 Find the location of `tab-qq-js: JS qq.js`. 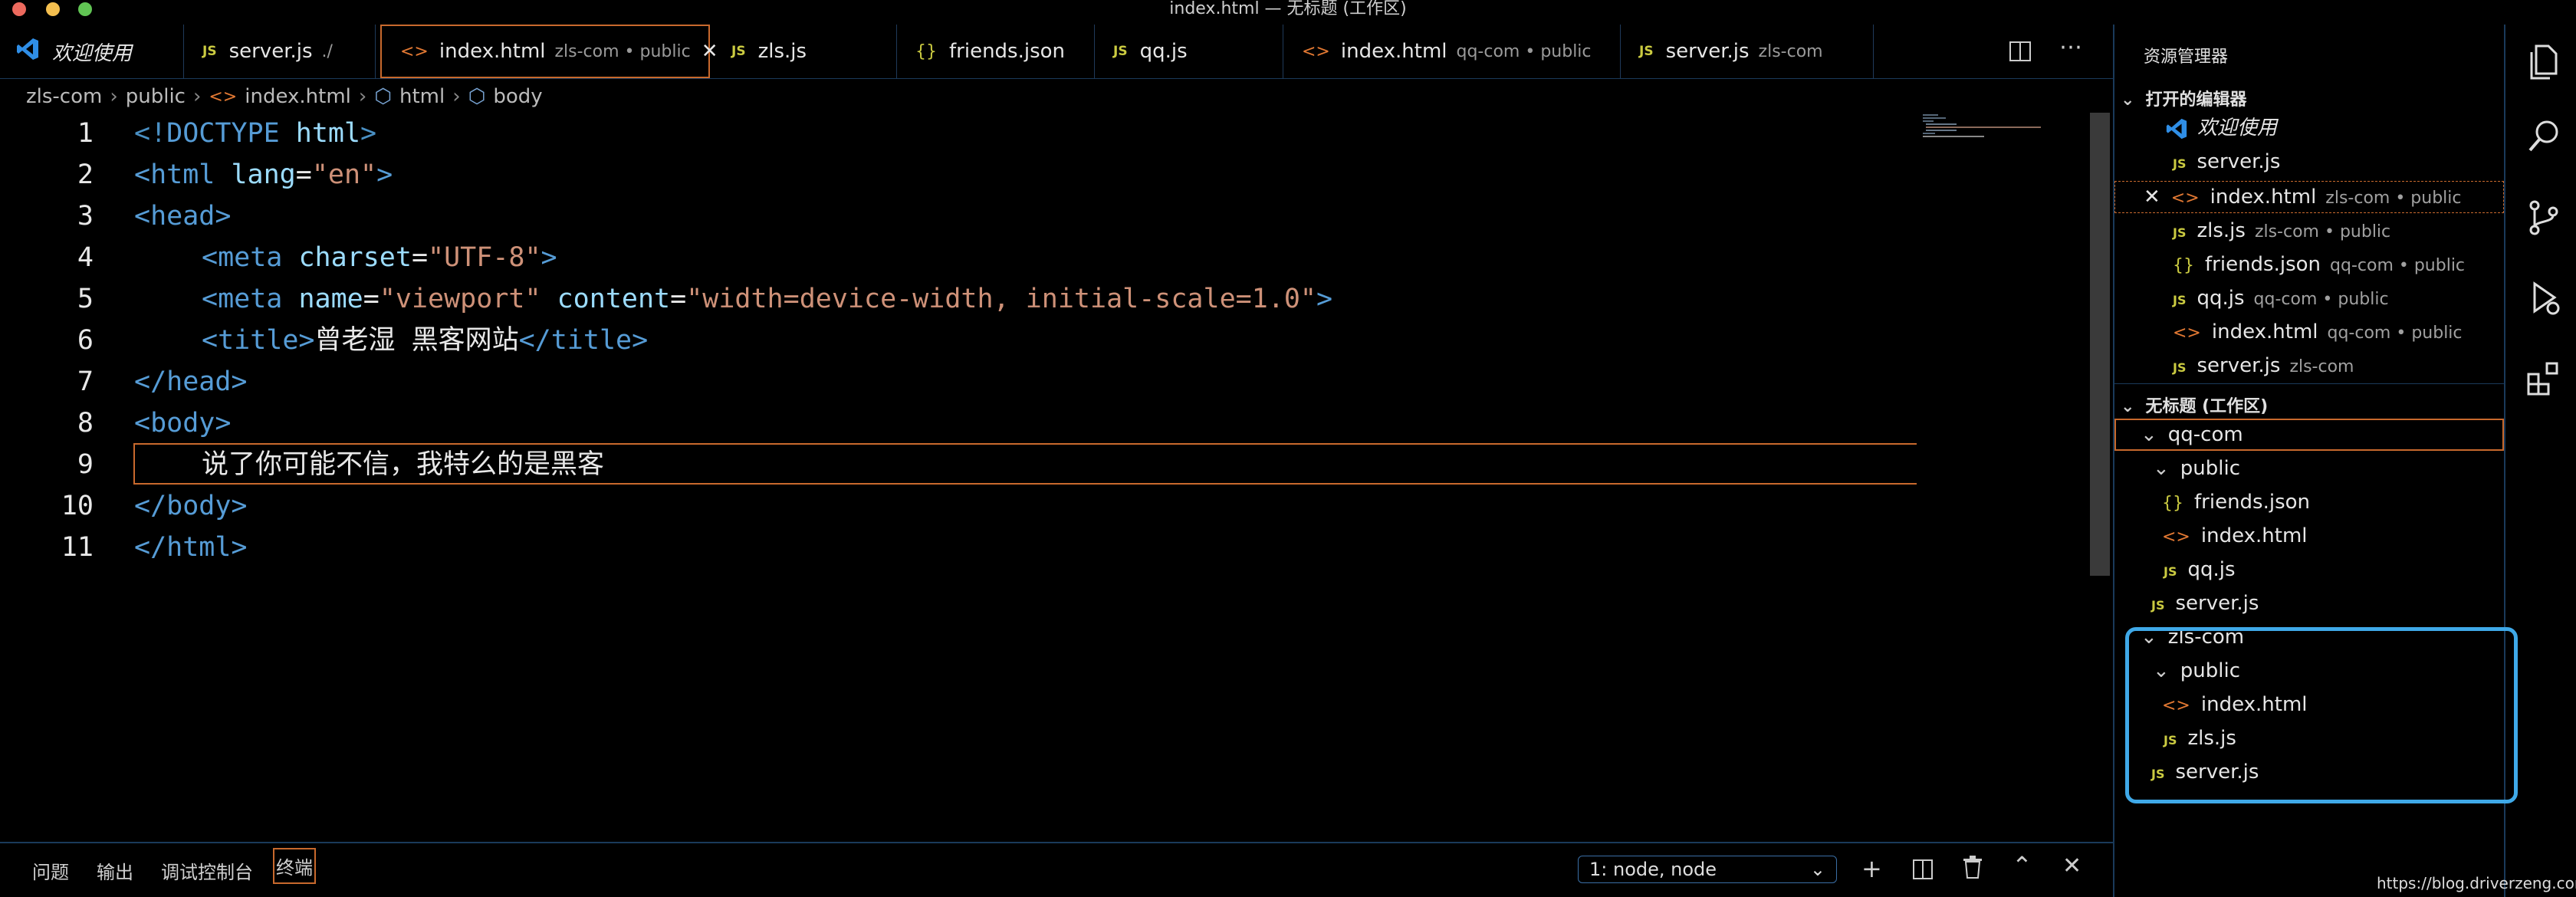

tab-qq-js: JS qq.js is located at coordinates (1189, 52).